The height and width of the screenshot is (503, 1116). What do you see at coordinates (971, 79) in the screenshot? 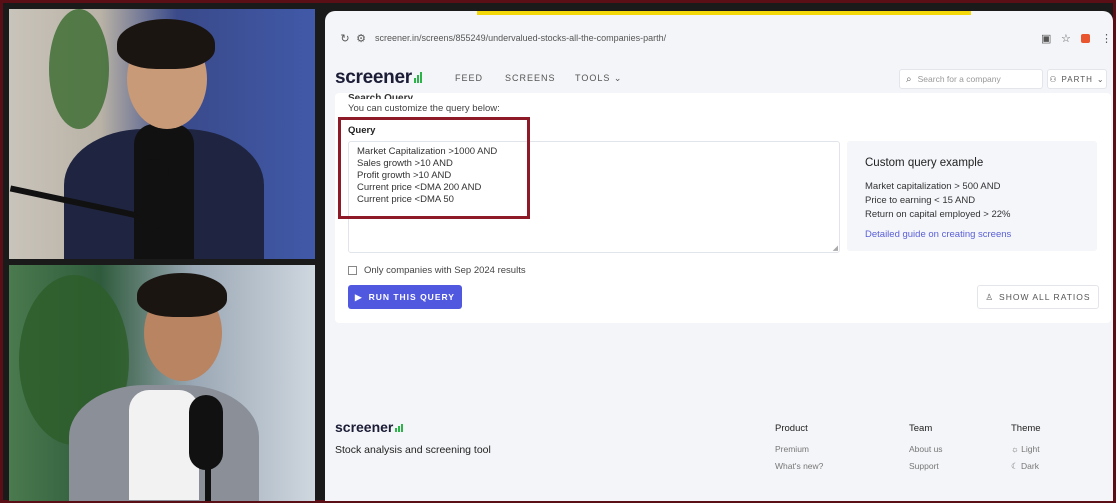
I see `search-input: ⌕ Search for a company` at bounding box center [971, 79].